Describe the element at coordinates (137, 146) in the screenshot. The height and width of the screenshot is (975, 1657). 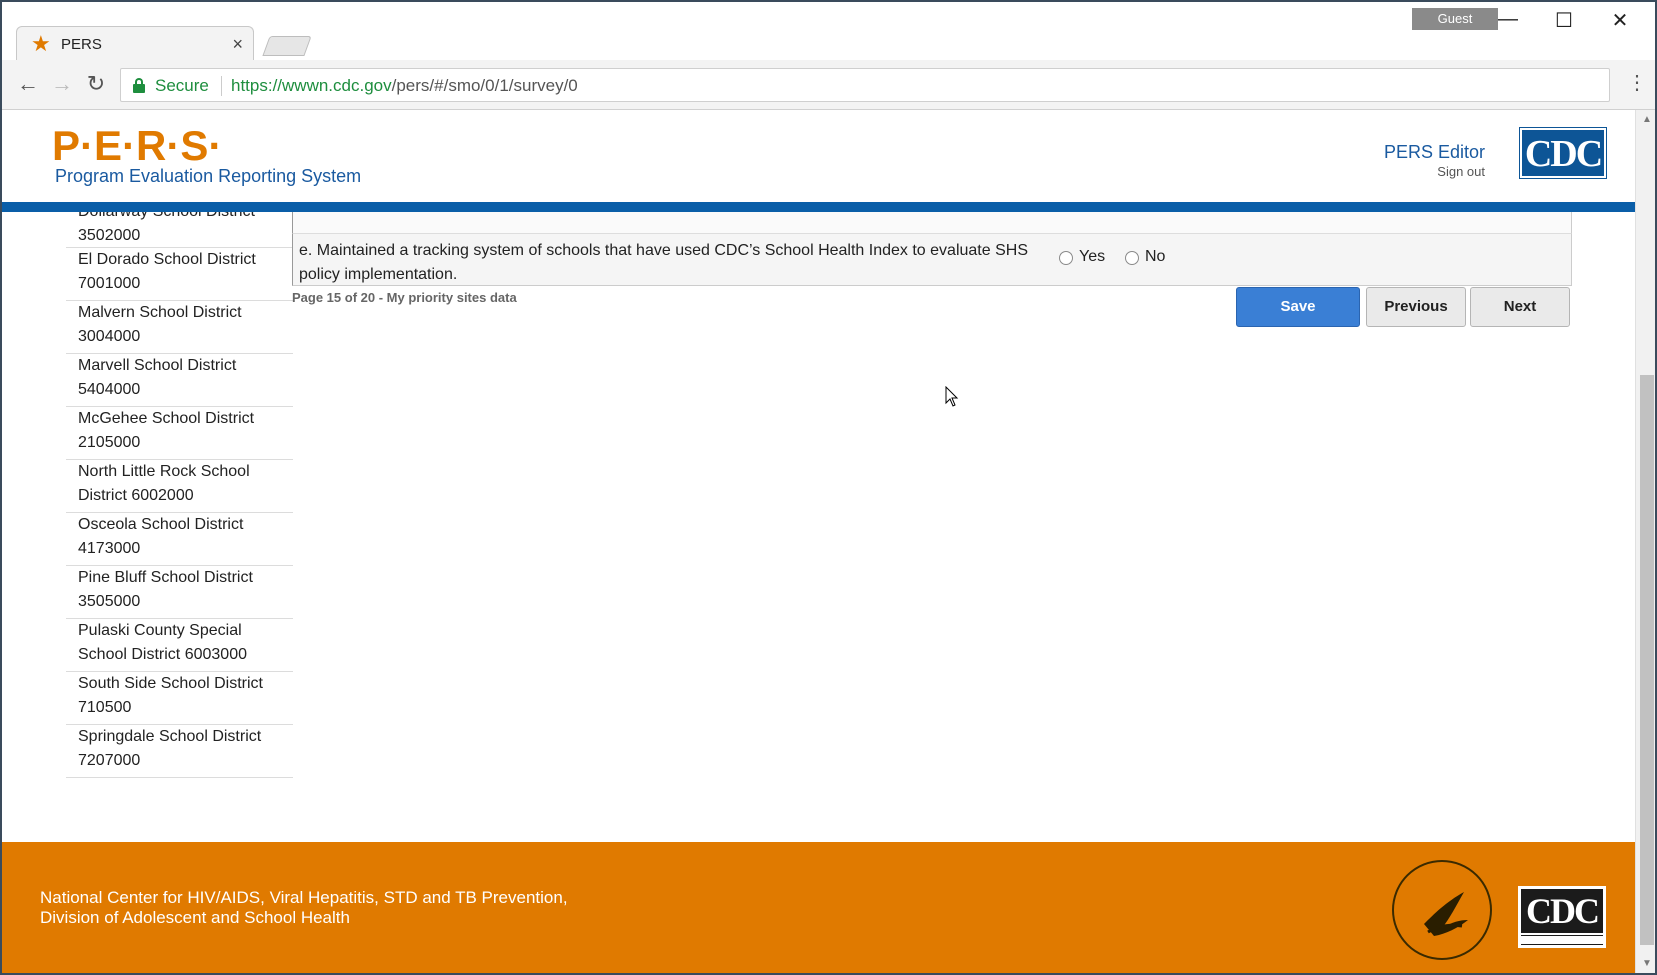
I see `pers-logo: P·E·R·S·` at that location.